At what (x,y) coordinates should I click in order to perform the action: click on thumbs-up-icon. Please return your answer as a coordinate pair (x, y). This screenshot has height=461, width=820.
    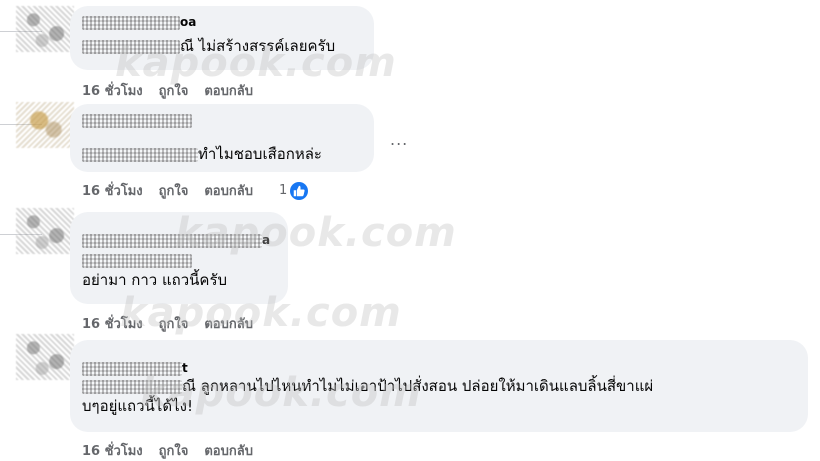
    Looking at the image, I should click on (299, 190).